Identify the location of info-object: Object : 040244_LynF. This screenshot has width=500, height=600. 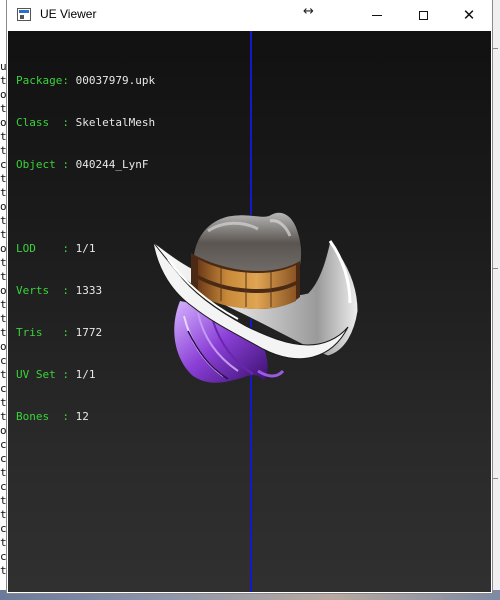
(82, 164).